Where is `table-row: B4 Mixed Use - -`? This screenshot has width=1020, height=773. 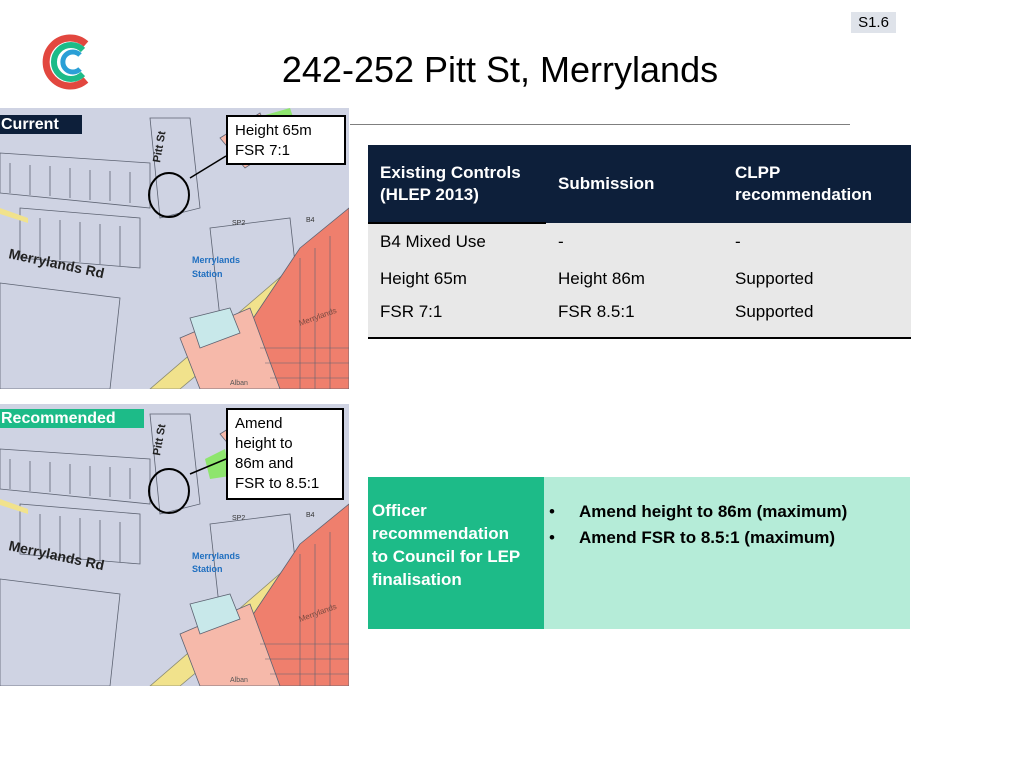 table-row: B4 Mixed Use - - is located at coordinates (639, 241).